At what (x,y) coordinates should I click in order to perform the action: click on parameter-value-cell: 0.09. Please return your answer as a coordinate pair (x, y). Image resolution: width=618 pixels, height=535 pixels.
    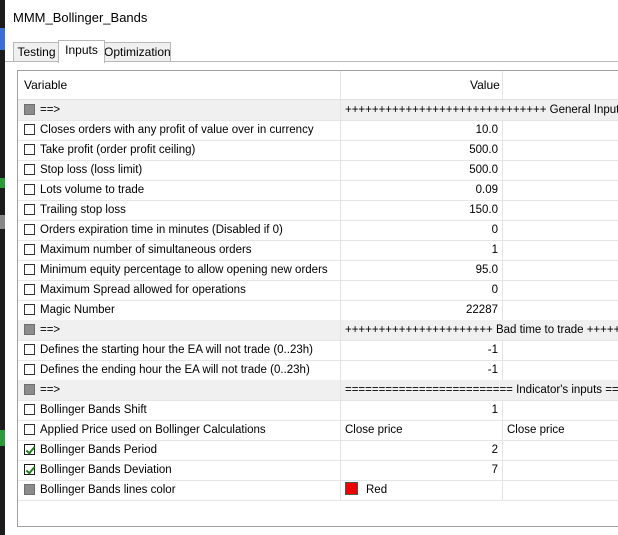
    Looking at the image, I should click on (421, 190).